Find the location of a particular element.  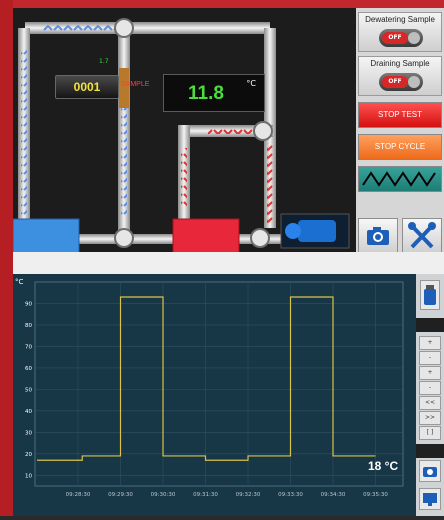

temperature-display: 11.8 °C is located at coordinates (214, 93).